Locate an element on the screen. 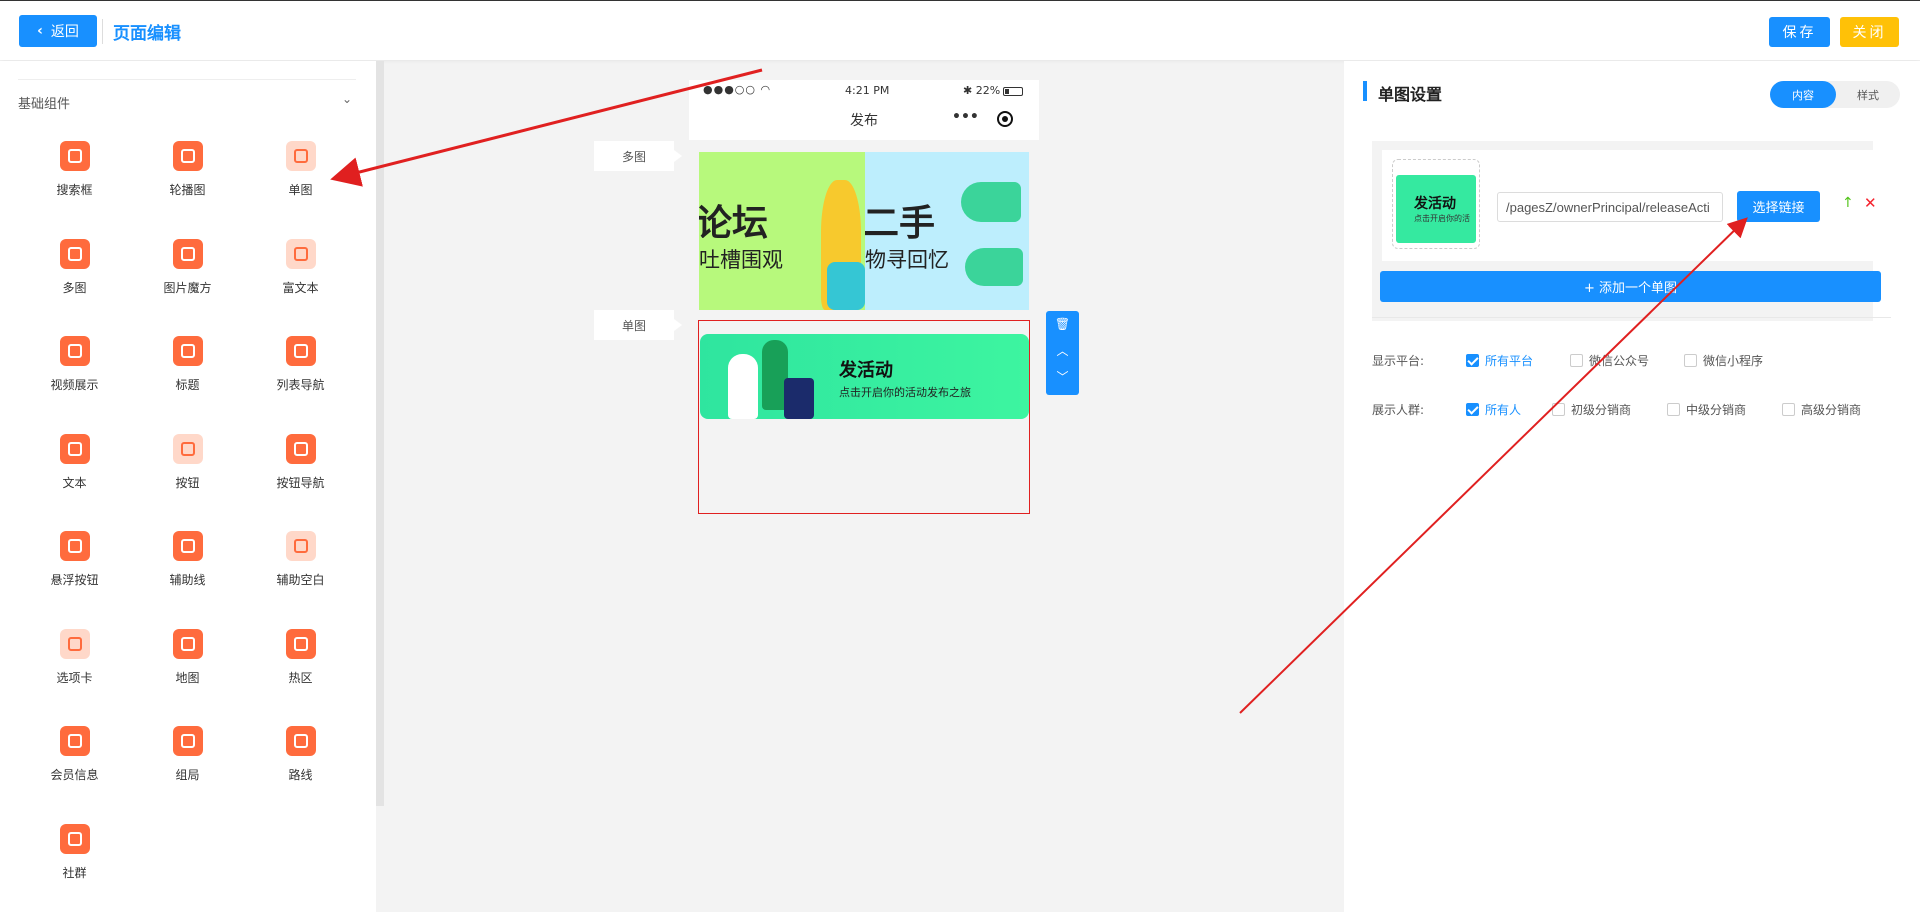  component-item: 热区 is located at coordinates (300, 676).